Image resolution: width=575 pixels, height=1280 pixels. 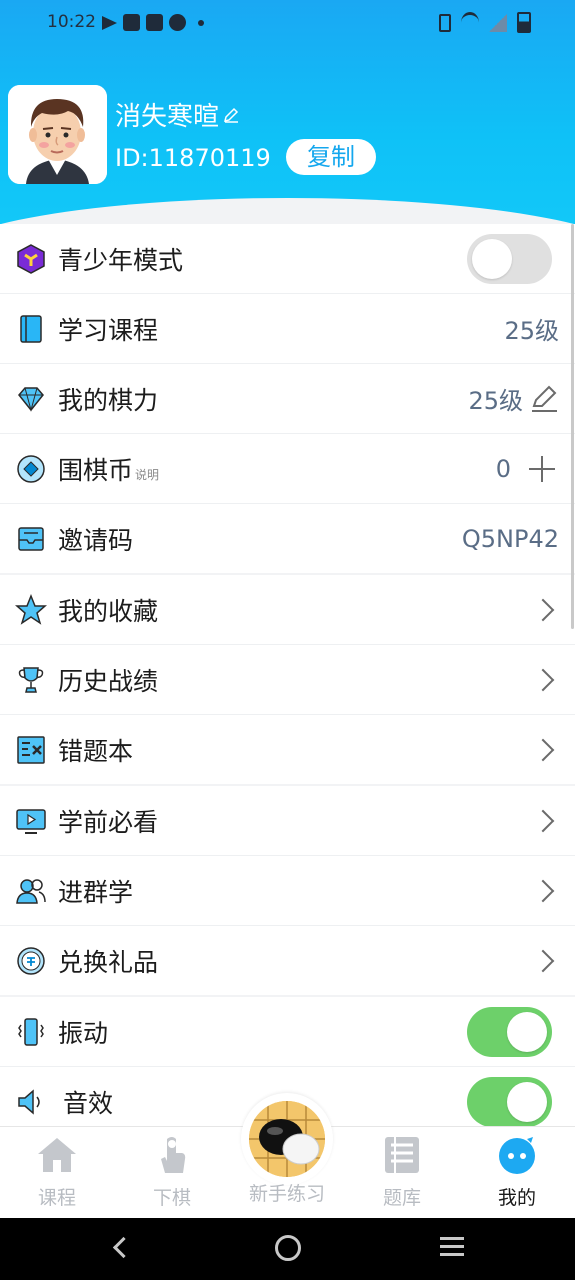 I want to click on coin-icon, so click(x=31, y=468).